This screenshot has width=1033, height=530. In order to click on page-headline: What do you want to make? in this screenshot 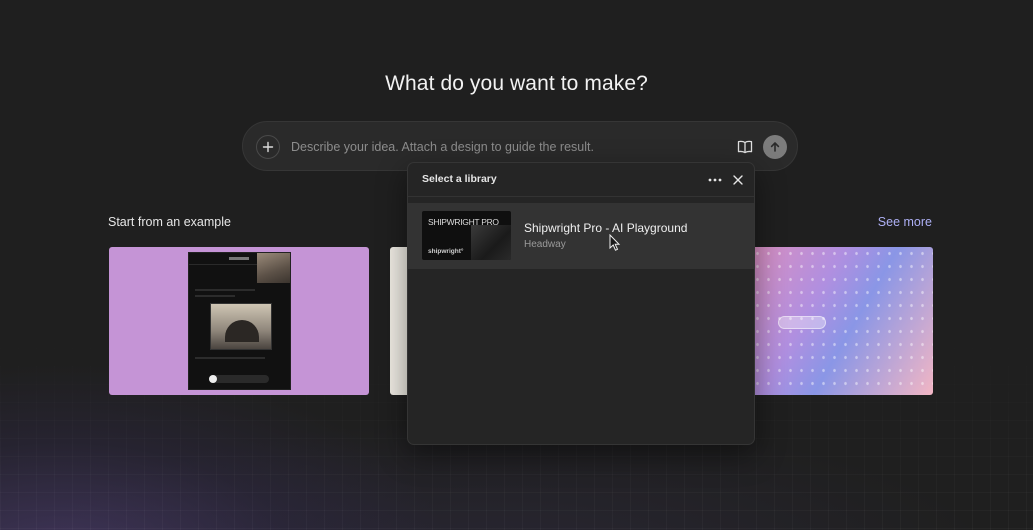, I will do `click(516, 83)`.